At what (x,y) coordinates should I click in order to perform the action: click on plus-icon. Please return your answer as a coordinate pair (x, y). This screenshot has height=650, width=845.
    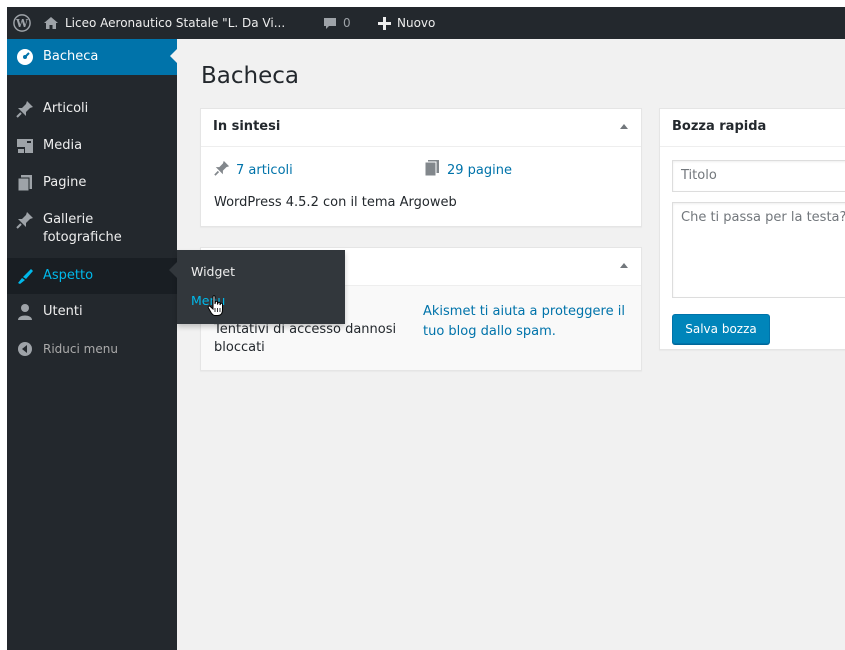
    Looking at the image, I should click on (384, 23).